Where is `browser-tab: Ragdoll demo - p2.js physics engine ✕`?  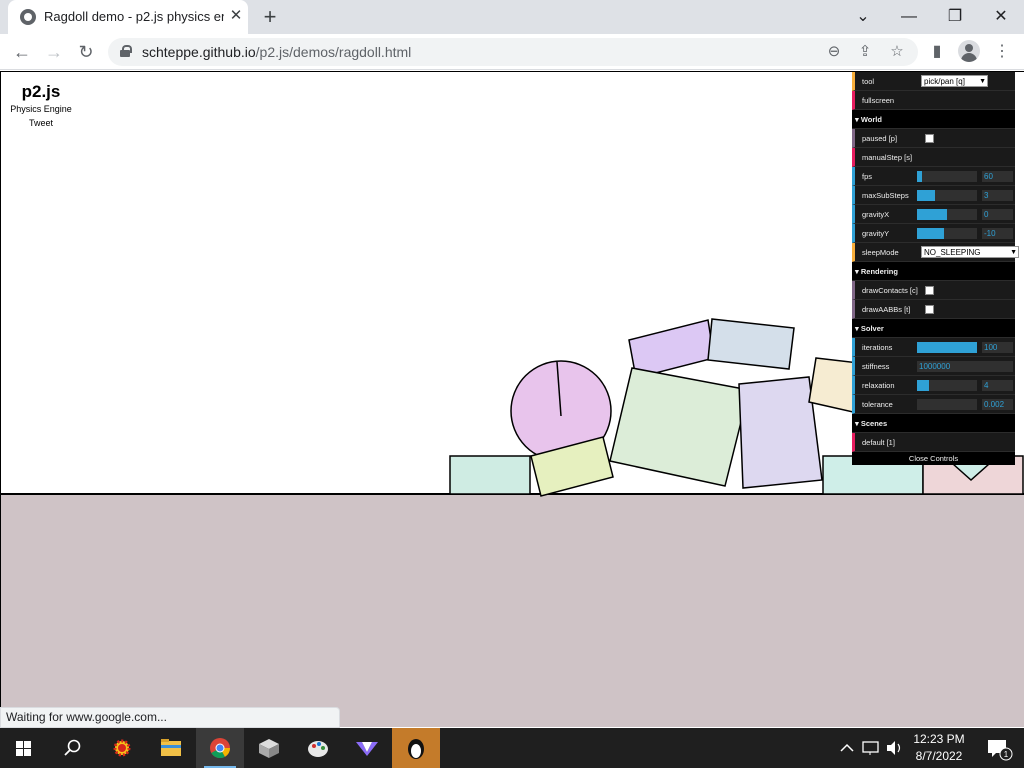
browser-tab: Ragdoll demo - p2.js physics engine ✕ is located at coordinates (128, 17).